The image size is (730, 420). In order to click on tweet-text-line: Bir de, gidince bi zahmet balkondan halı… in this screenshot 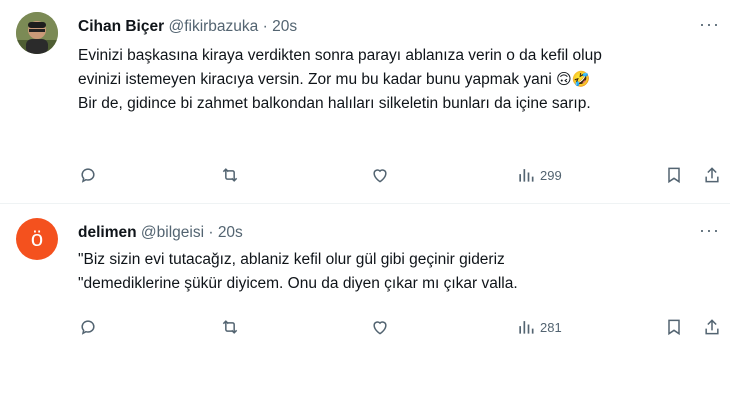, I will do `click(334, 103)`.